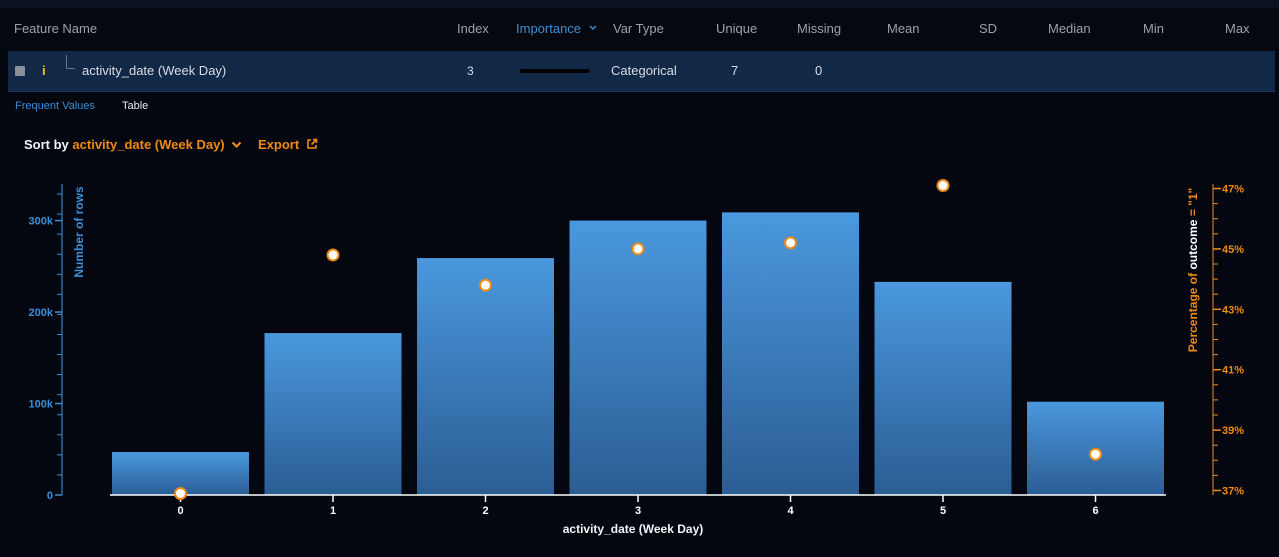  Describe the element at coordinates (1095, 511) in the screenshot. I see `x-tick-label: 6` at that location.